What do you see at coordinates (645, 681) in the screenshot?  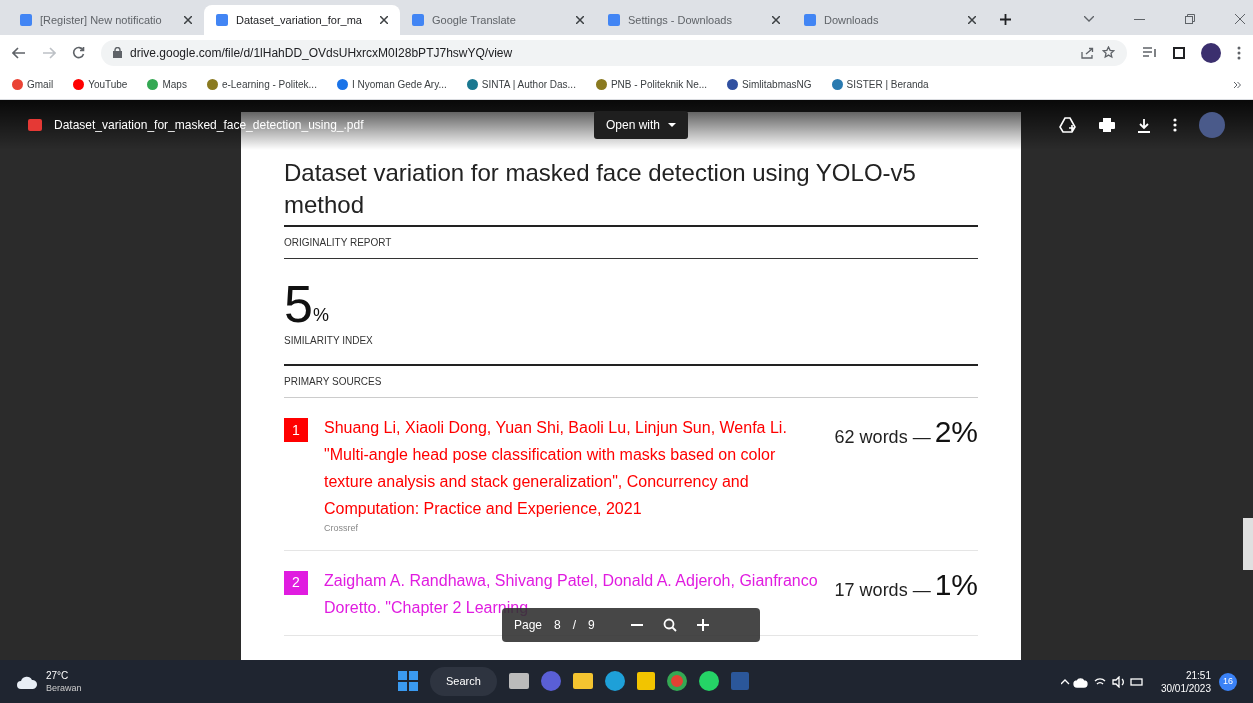 I see `notes-icon` at bounding box center [645, 681].